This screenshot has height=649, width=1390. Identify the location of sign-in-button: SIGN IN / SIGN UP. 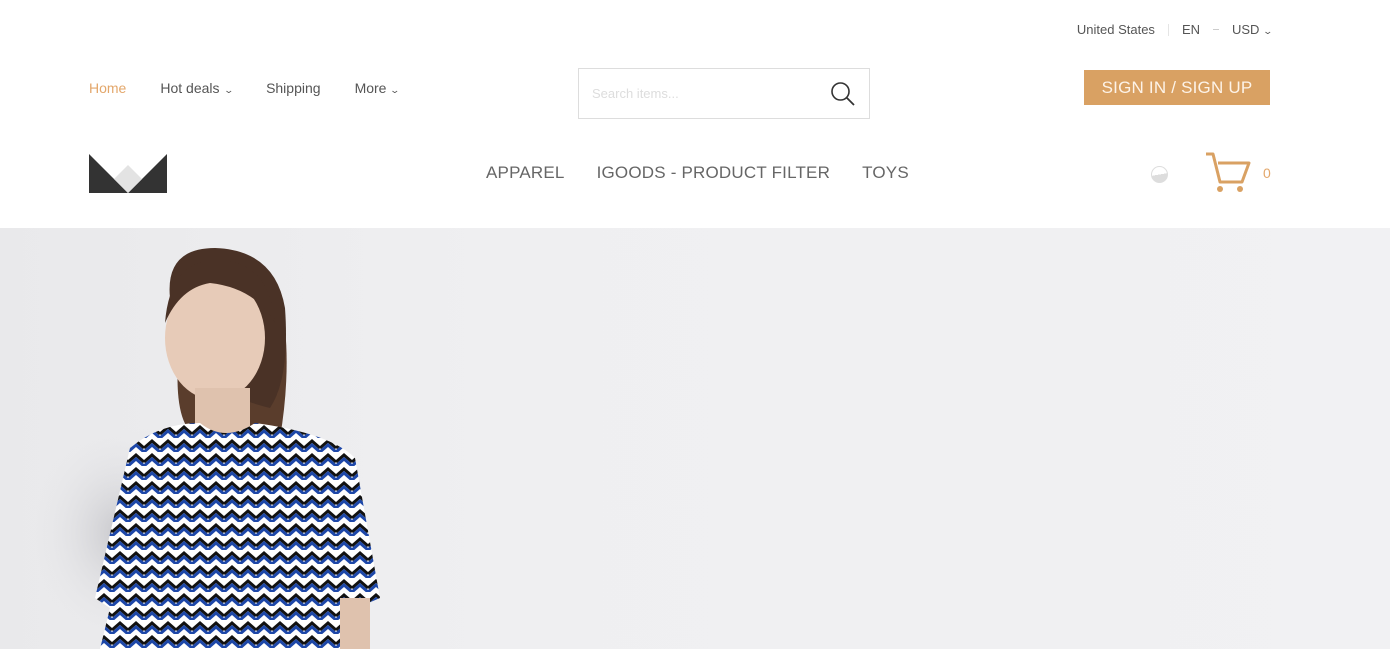
(1177, 87).